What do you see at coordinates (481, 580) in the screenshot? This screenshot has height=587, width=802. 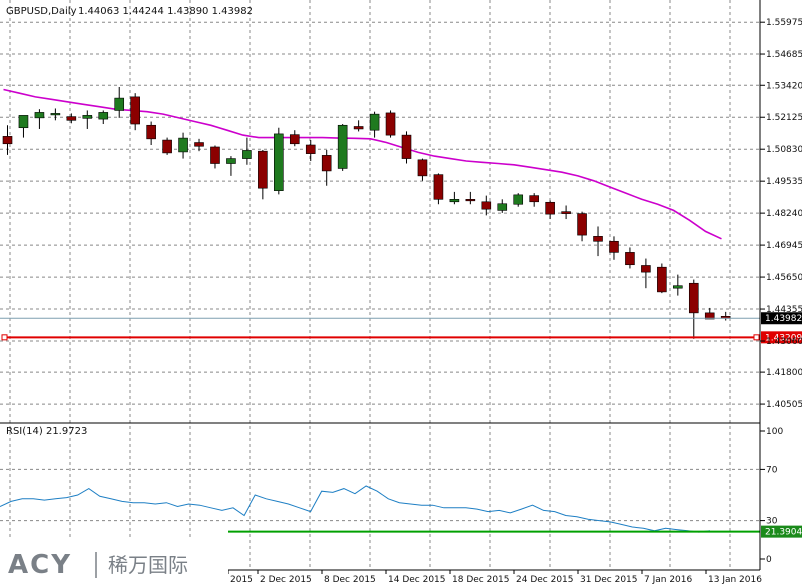 I see `date-tick-label: 18 Dec 2015` at bounding box center [481, 580].